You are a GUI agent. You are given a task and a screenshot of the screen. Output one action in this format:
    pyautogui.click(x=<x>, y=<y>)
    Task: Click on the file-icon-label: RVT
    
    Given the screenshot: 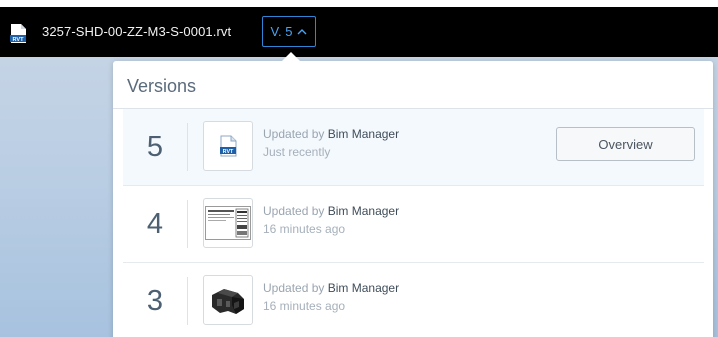 What is the action you would take?
    pyautogui.click(x=18, y=40)
    